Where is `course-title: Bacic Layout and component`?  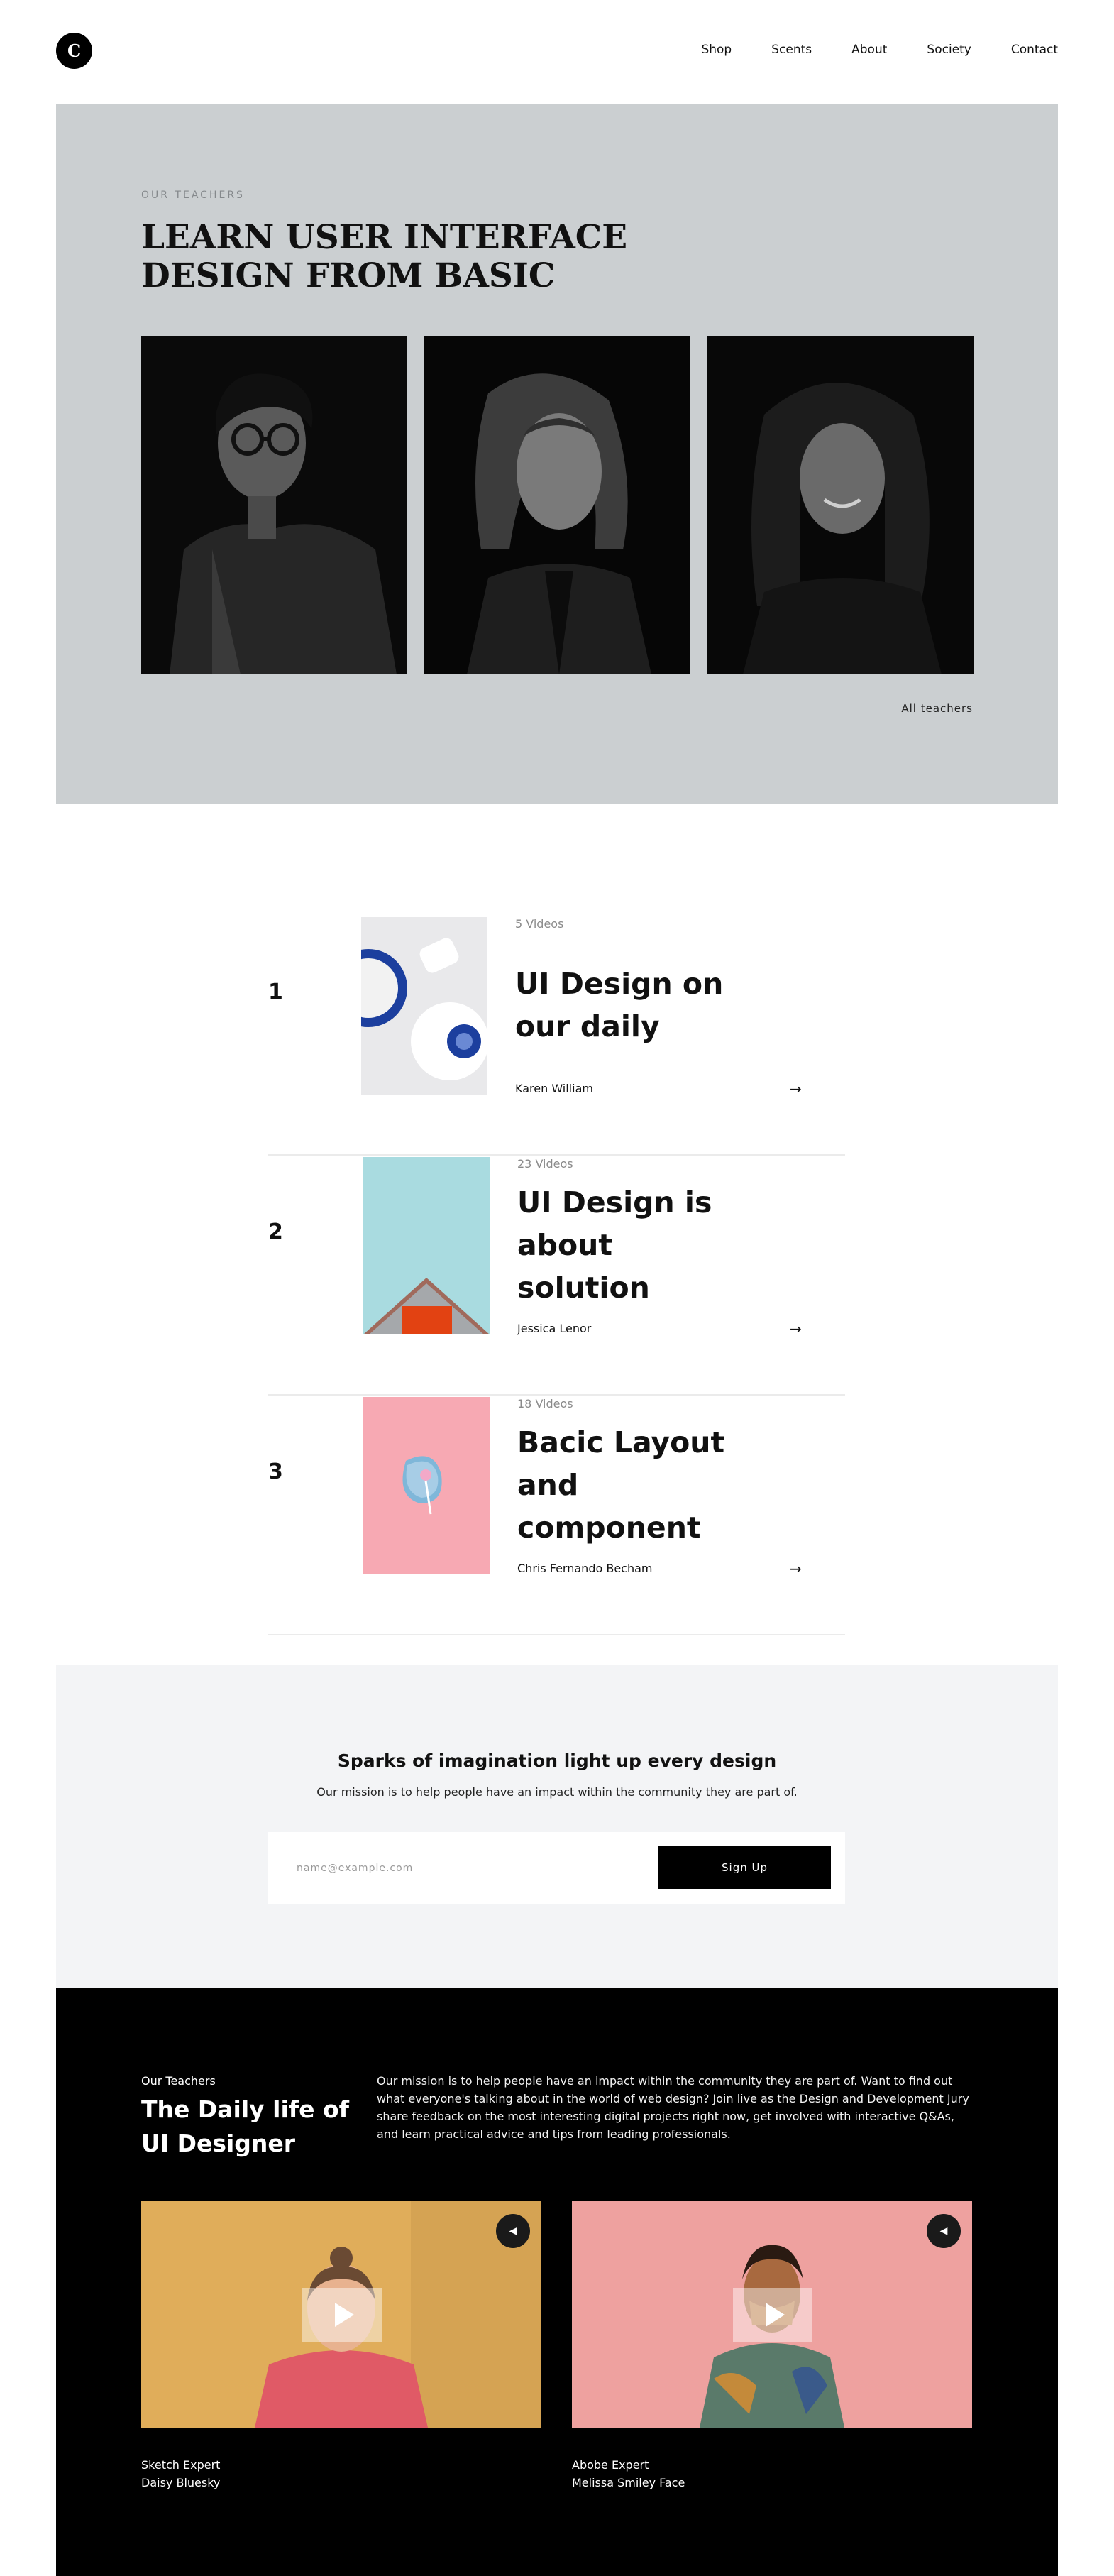
course-title: Bacic Layout and component is located at coordinates (623, 1485).